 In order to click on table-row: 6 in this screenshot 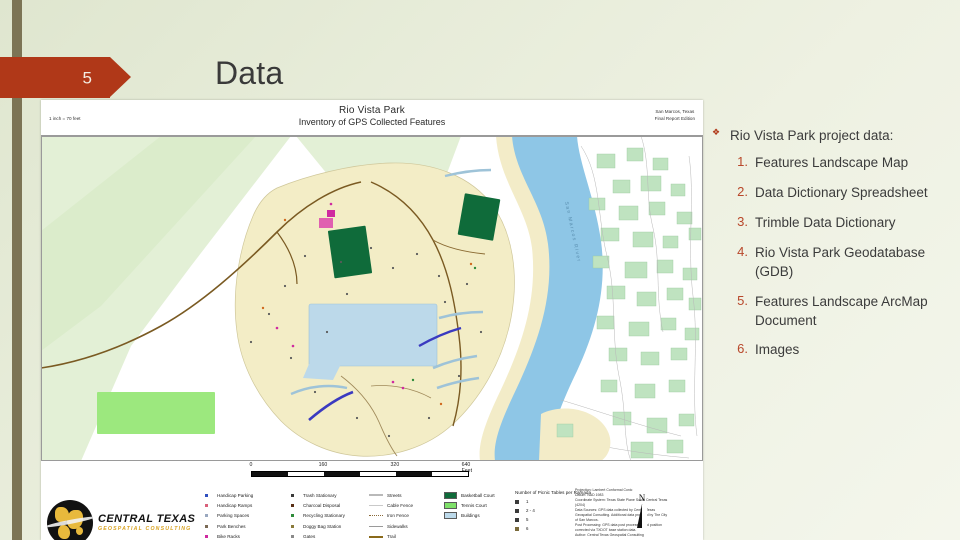, I will do `click(543, 528)`.